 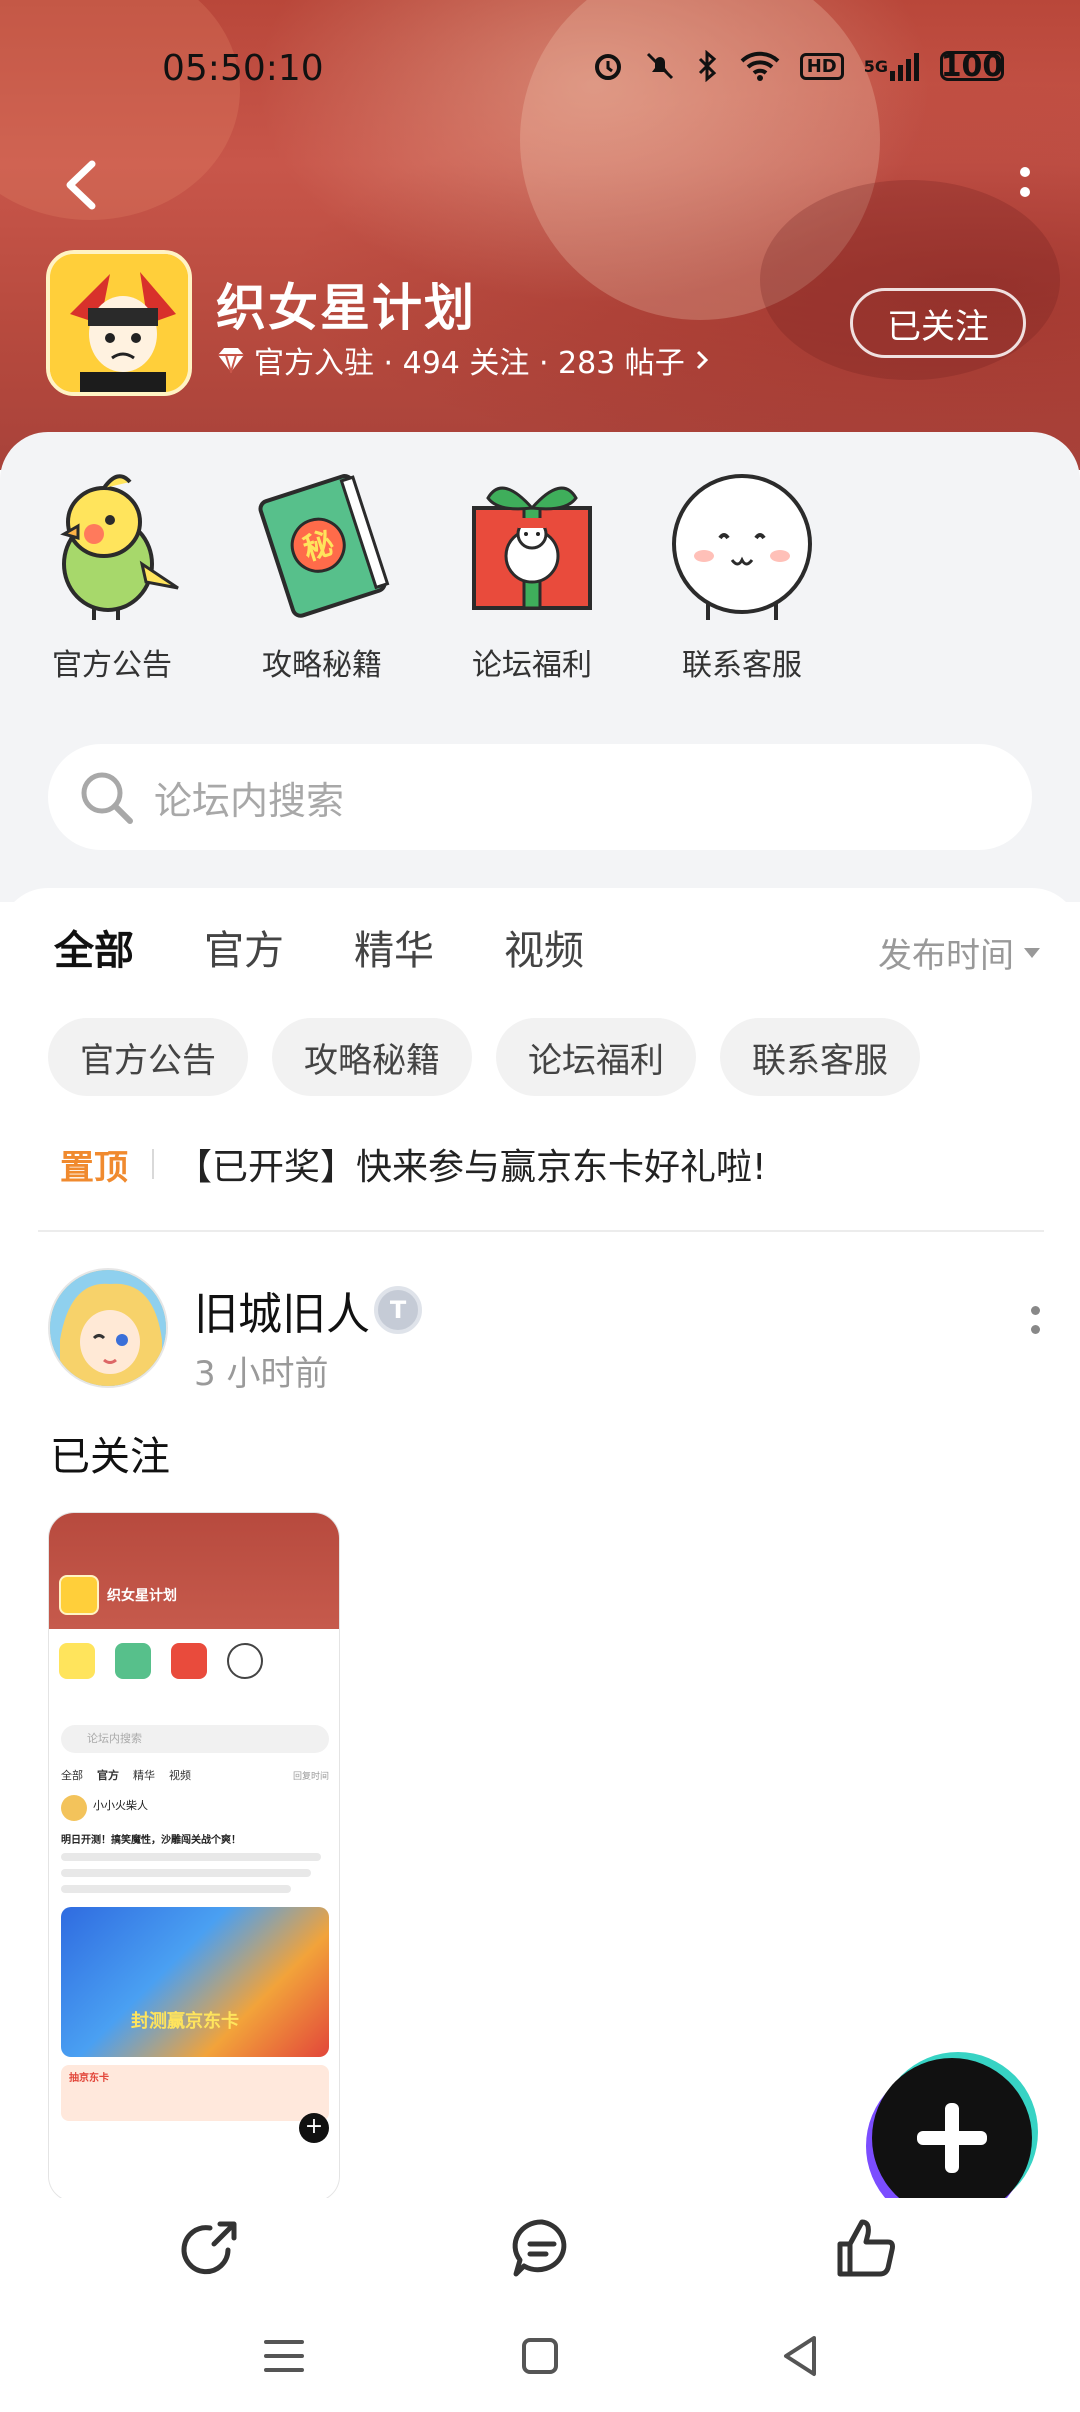 I want to click on home-button, so click(x=540, y=2356).